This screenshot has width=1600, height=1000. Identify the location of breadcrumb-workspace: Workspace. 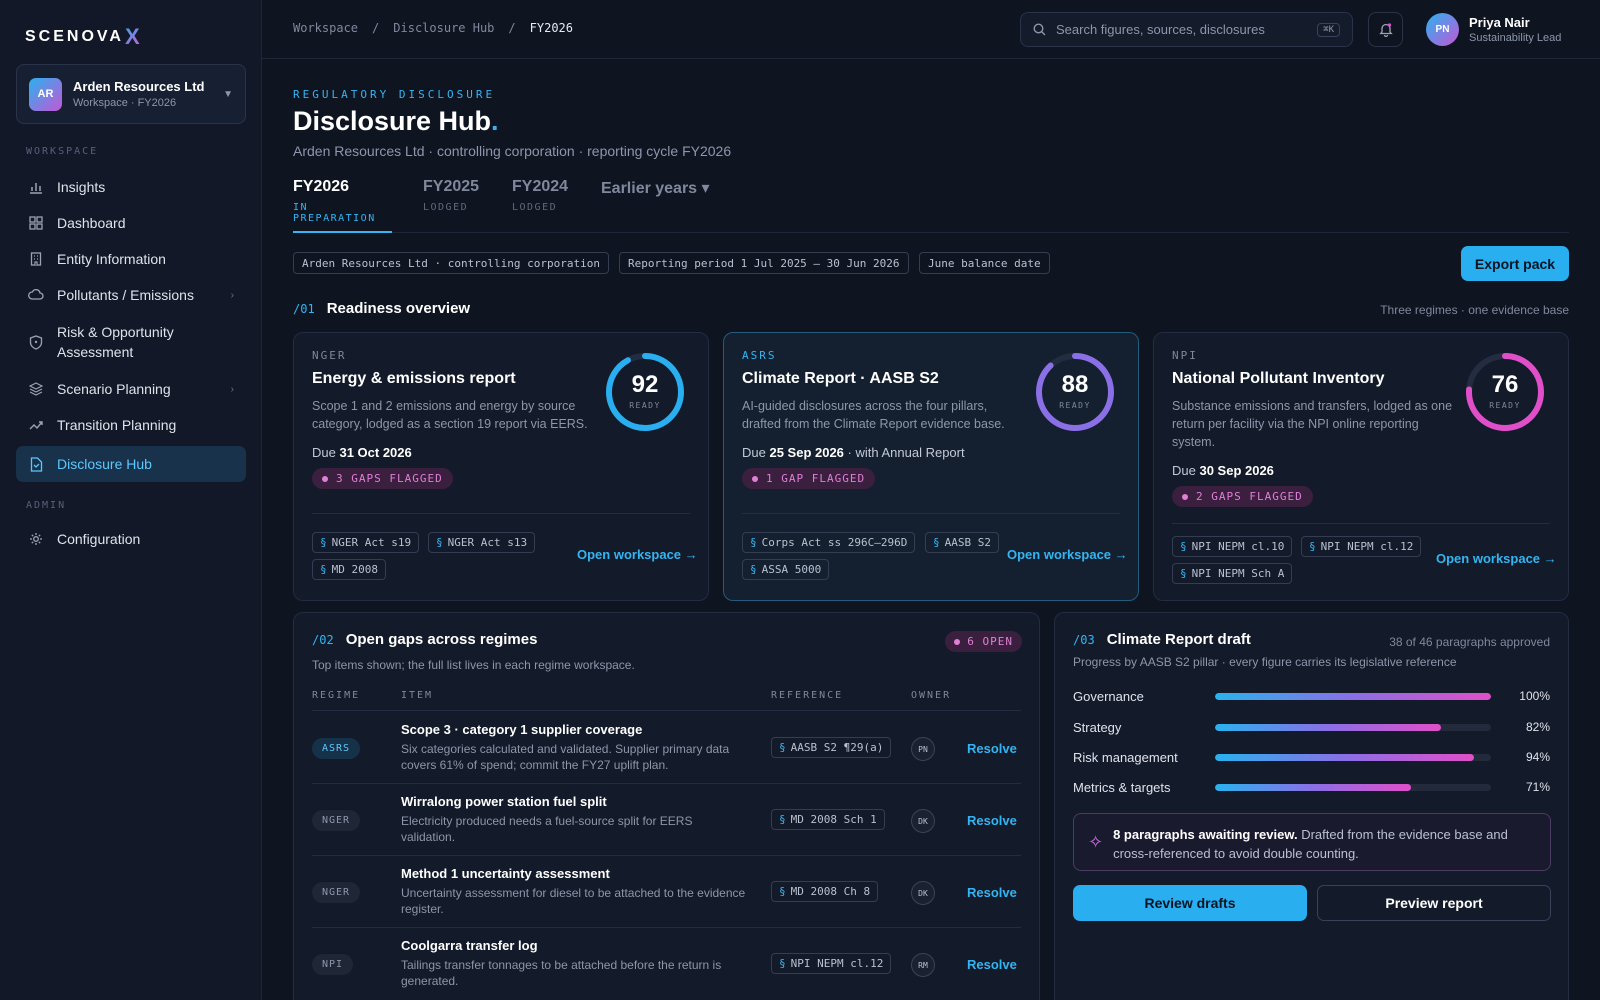
(325, 28).